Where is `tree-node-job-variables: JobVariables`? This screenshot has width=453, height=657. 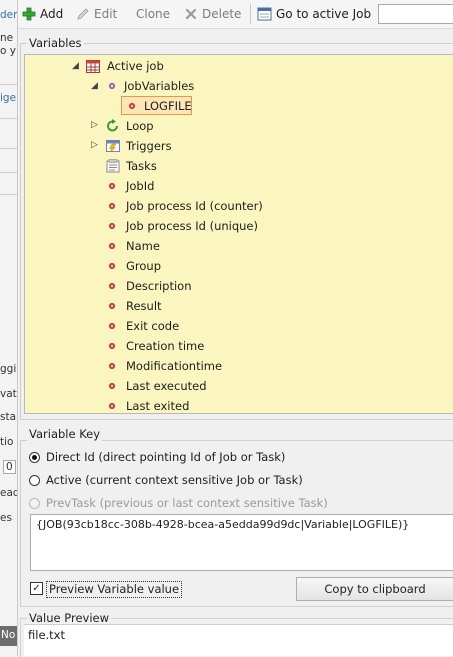 tree-node-job-variables: JobVariables is located at coordinates (151, 86).